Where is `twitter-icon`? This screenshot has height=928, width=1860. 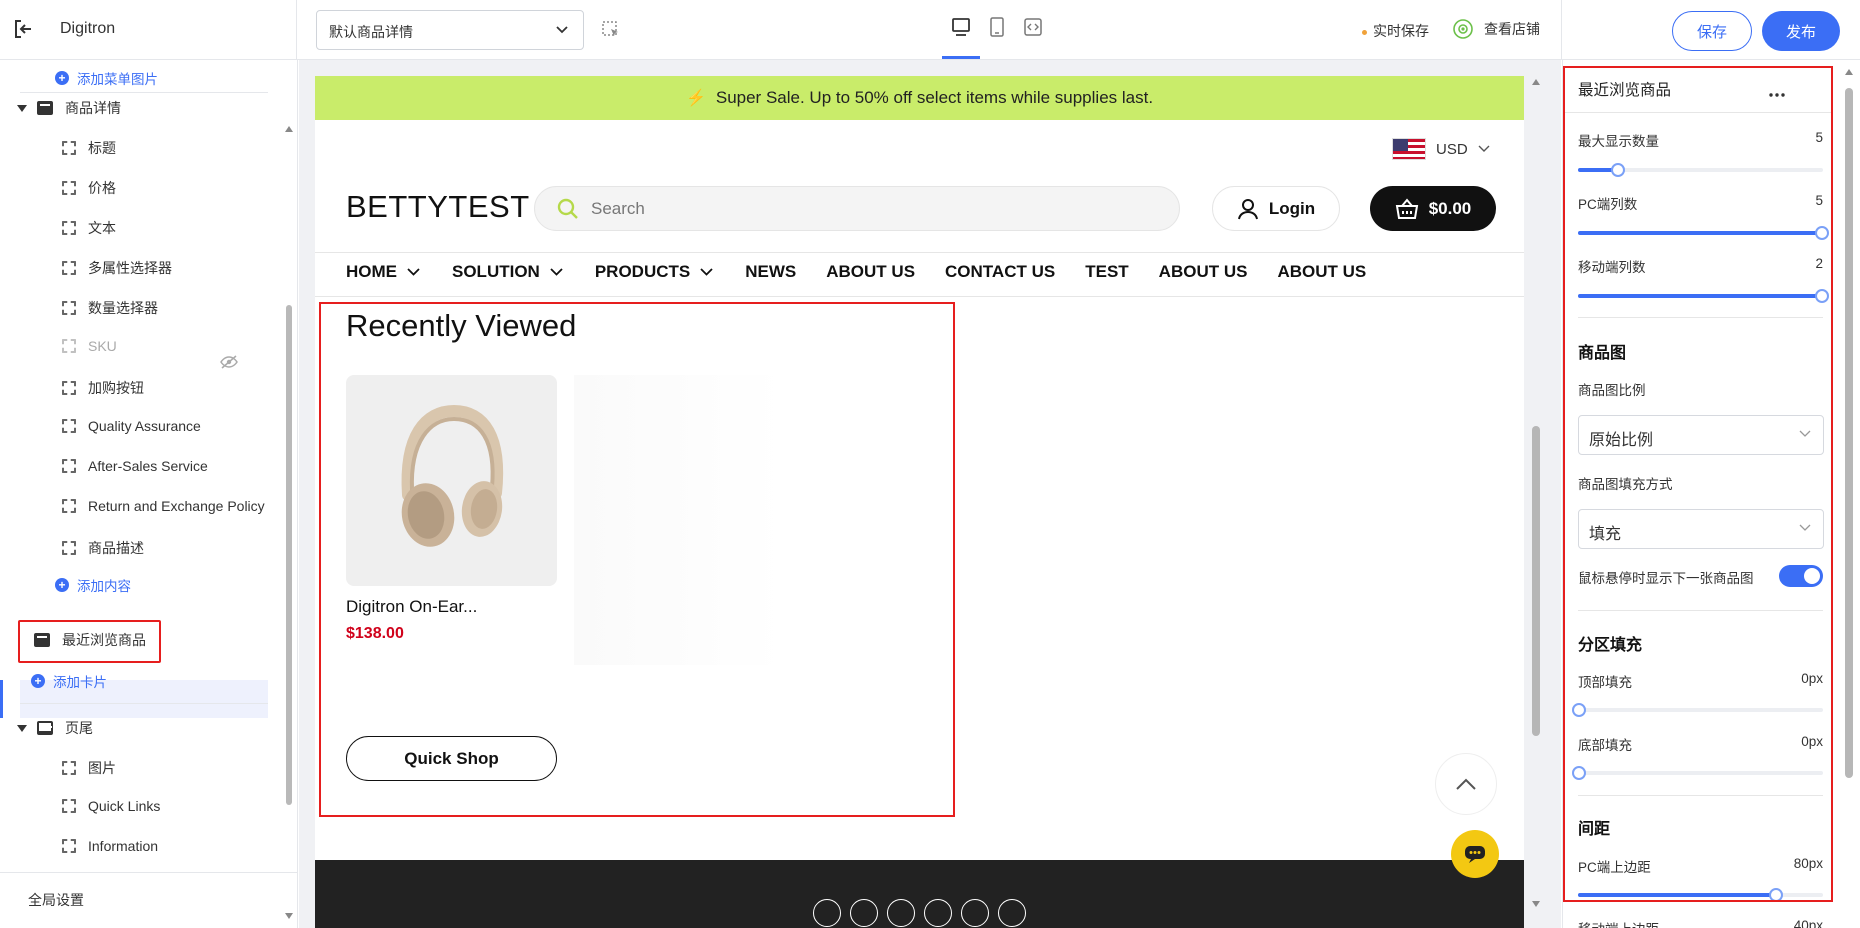
twitter-icon is located at coordinates (864, 913).